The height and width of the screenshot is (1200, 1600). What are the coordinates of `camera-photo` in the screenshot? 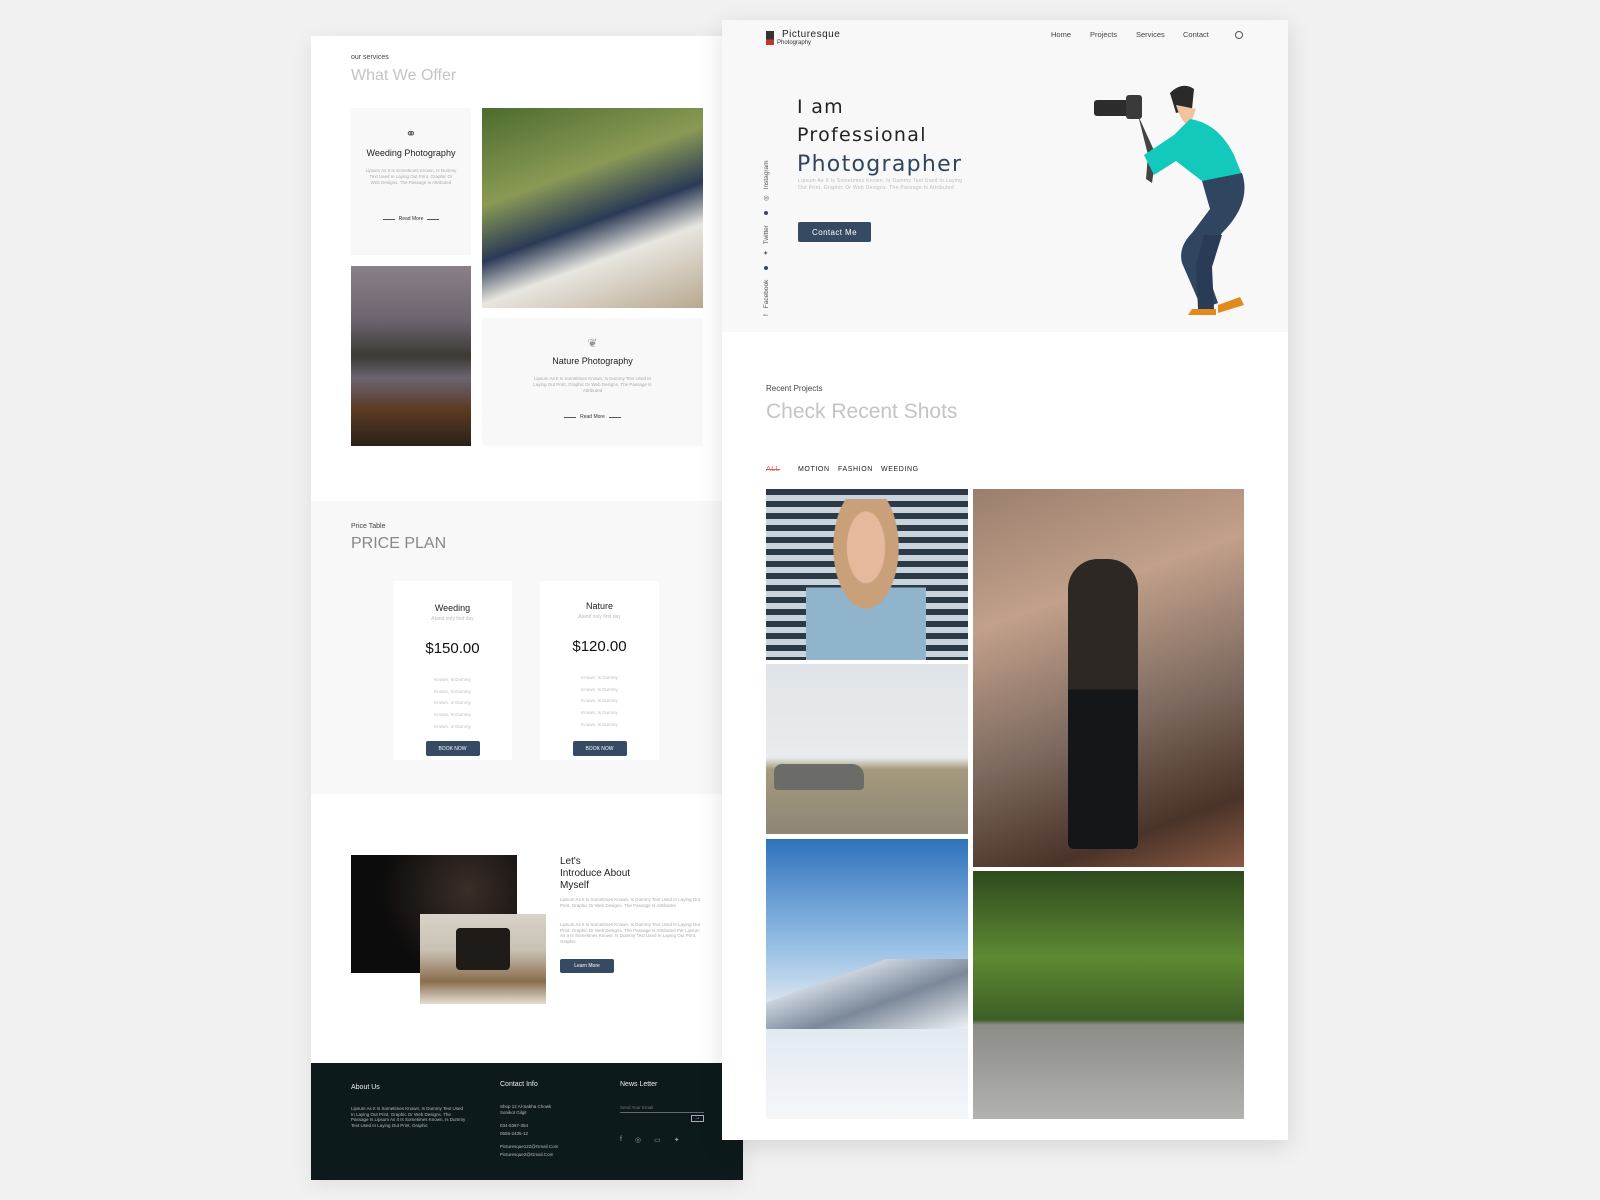 It's located at (483, 959).